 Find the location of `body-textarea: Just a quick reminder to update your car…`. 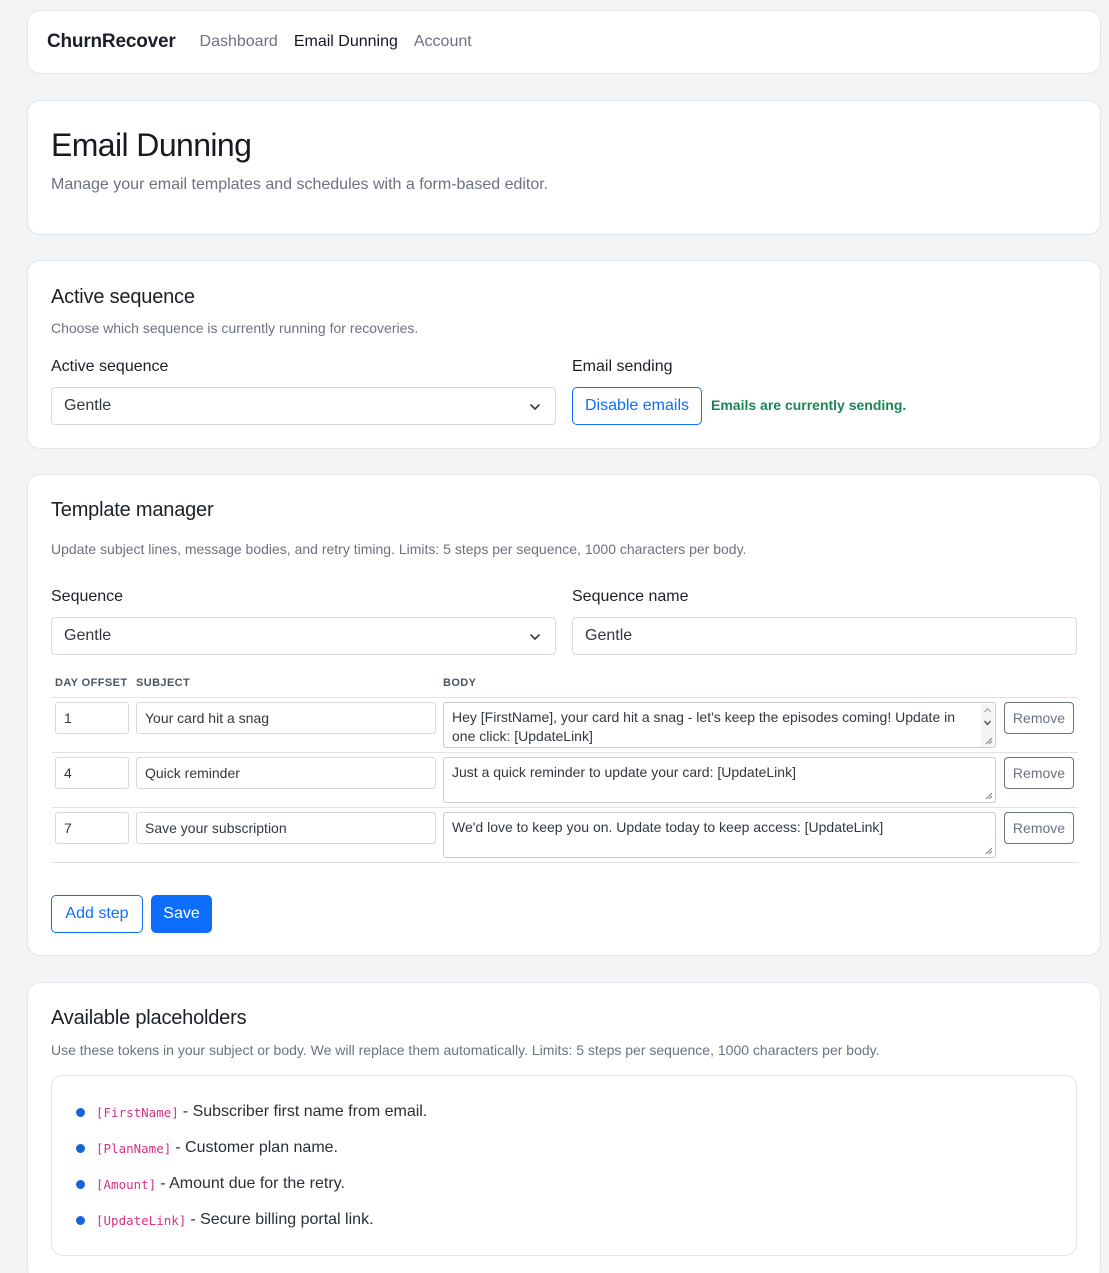

body-textarea: Just a quick reminder to update your car… is located at coordinates (719, 780).